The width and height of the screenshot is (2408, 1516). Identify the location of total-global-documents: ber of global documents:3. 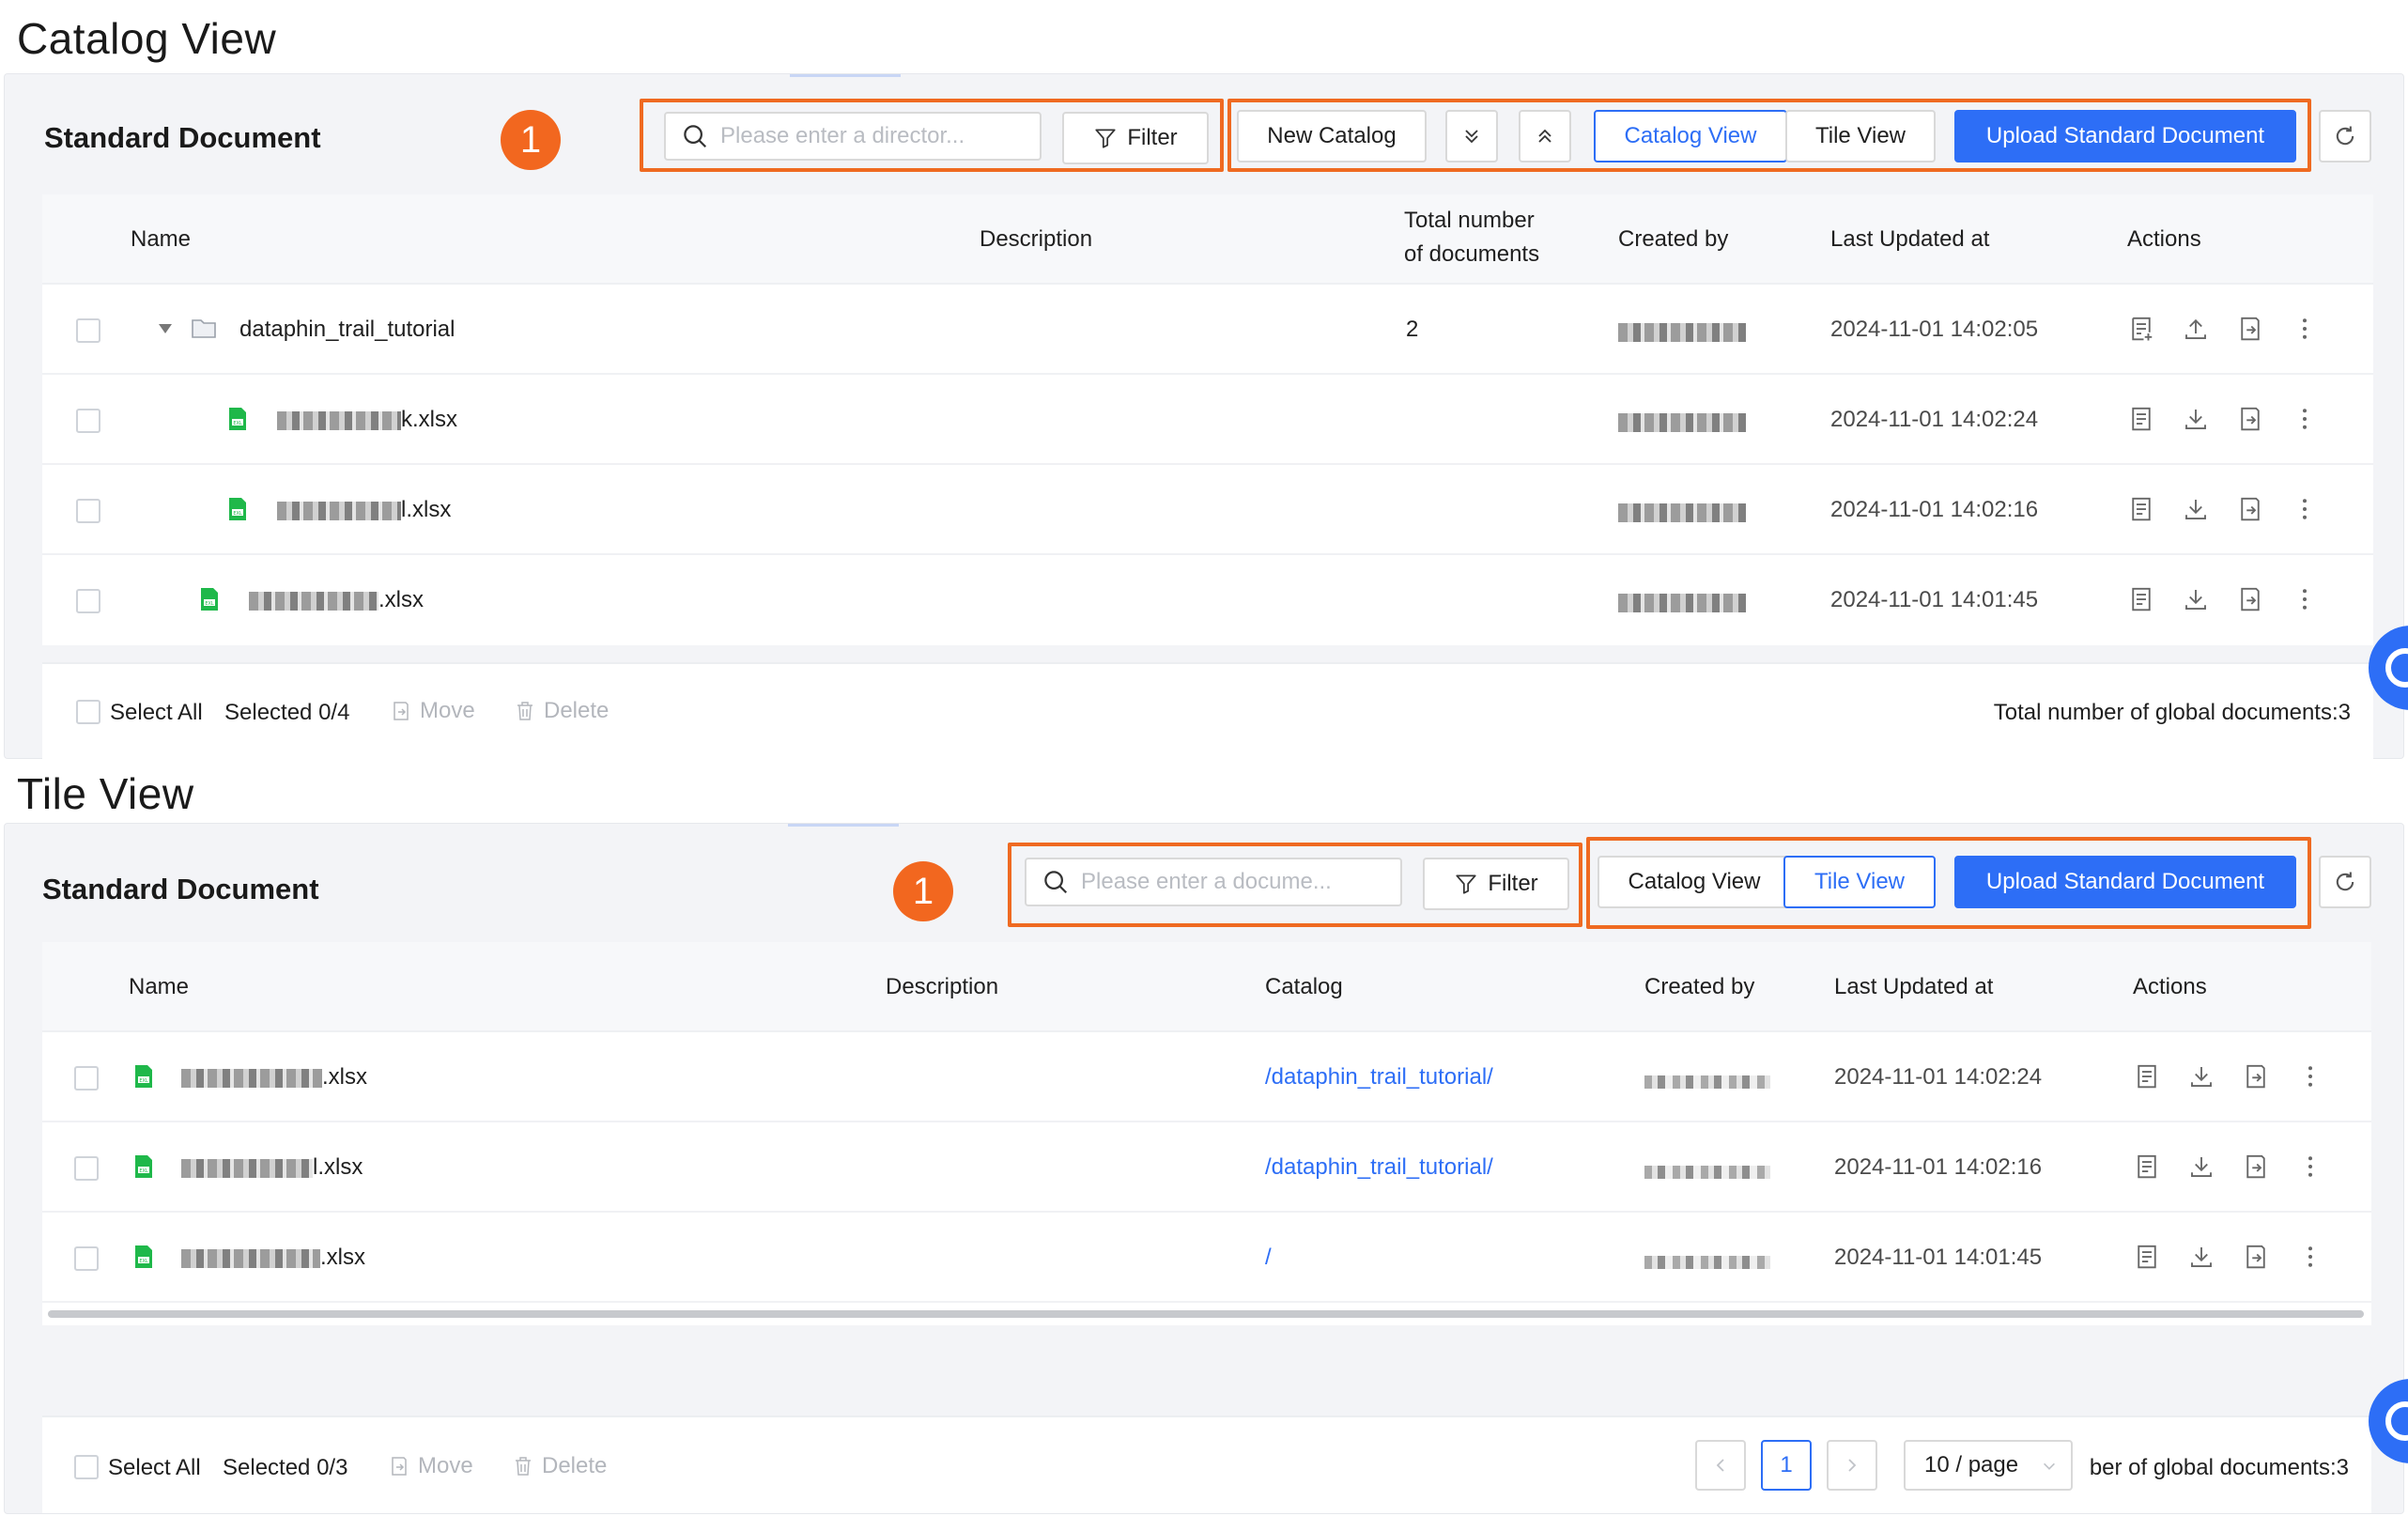
(2219, 1467).